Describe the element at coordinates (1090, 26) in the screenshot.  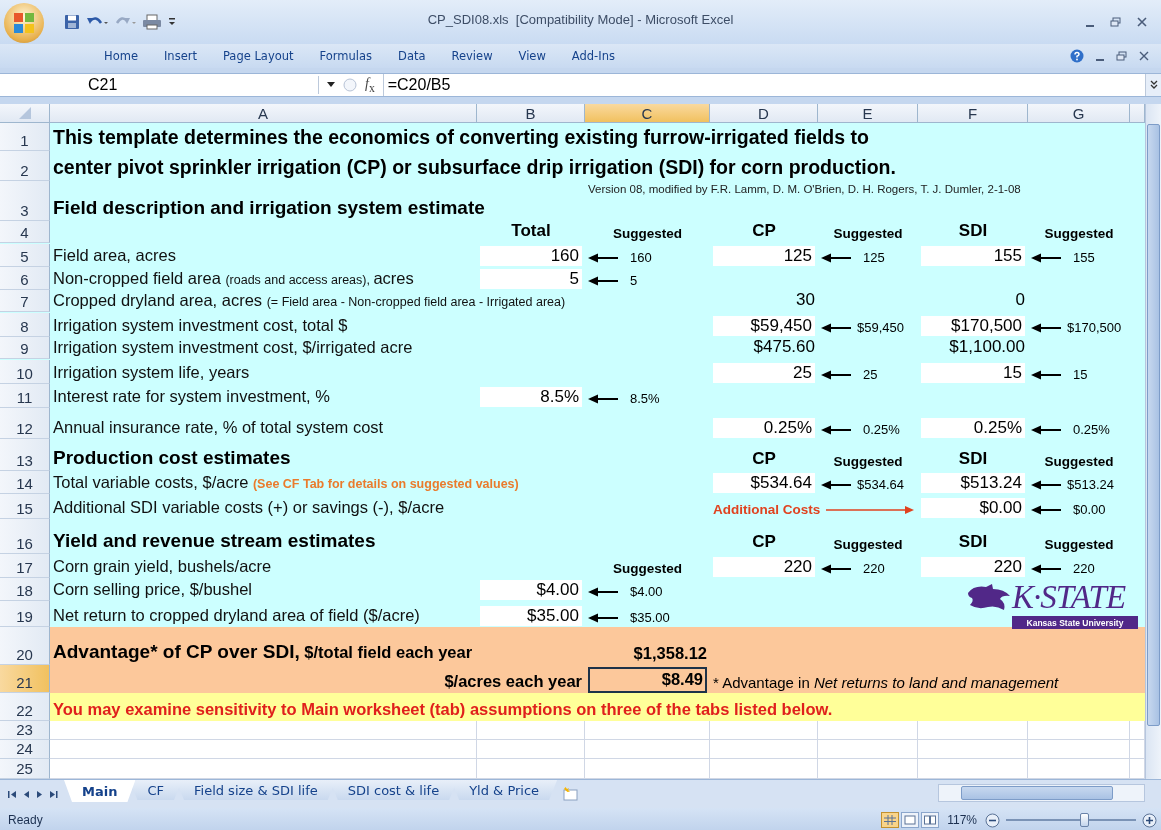
I see `minimize-icon` at that location.